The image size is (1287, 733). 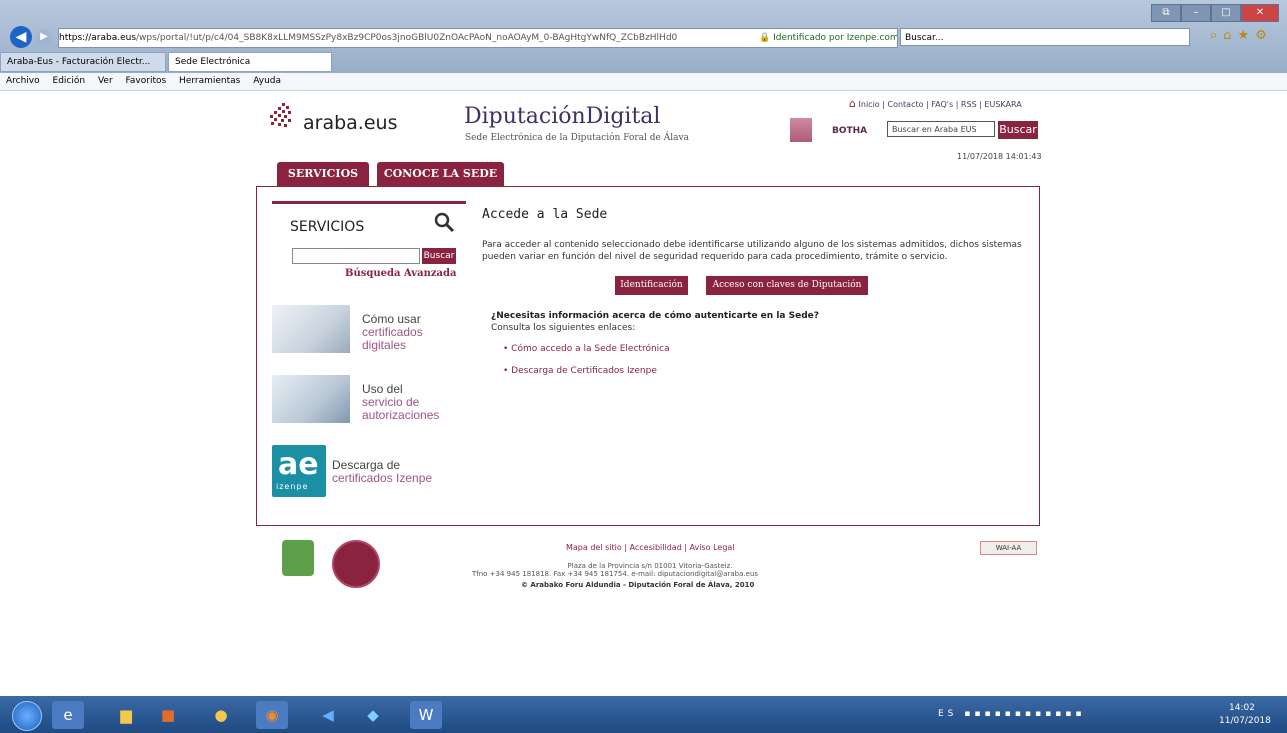 What do you see at coordinates (23, 81) in the screenshot?
I see `menu-archivo: Archivo` at bounding box center [23, 81].